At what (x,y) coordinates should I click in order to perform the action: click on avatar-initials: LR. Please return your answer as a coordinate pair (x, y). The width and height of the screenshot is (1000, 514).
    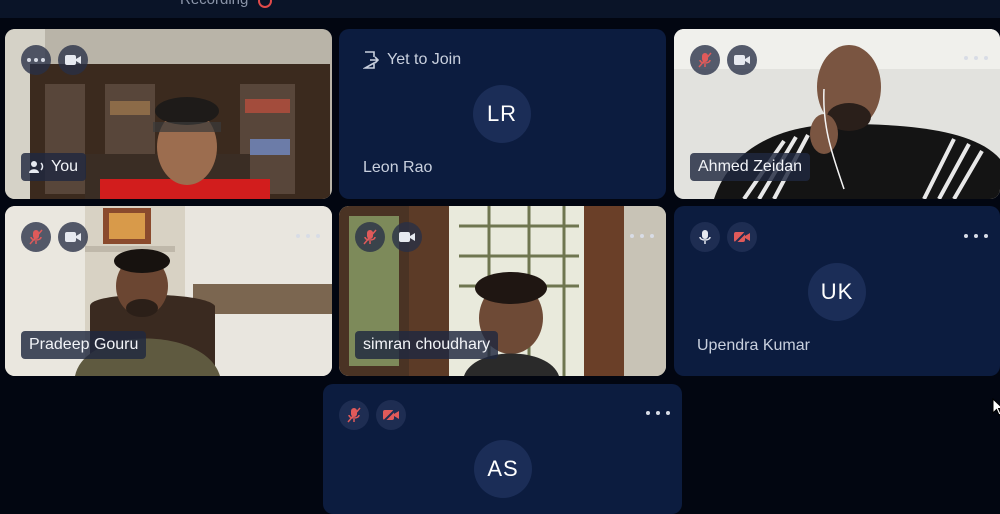
    Looking at the image, I should click on (502, 114).